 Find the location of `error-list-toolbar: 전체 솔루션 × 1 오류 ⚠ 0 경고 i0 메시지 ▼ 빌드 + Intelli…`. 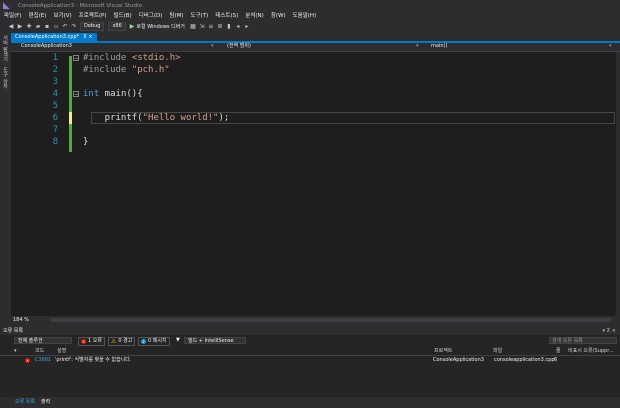

error-list-toolbar: 전체 솔루션 × 1 오류 ⚠ 0 경고 i0 메시지 ▼ 빌드 + Intelli… is located at coordinates (310, 341).